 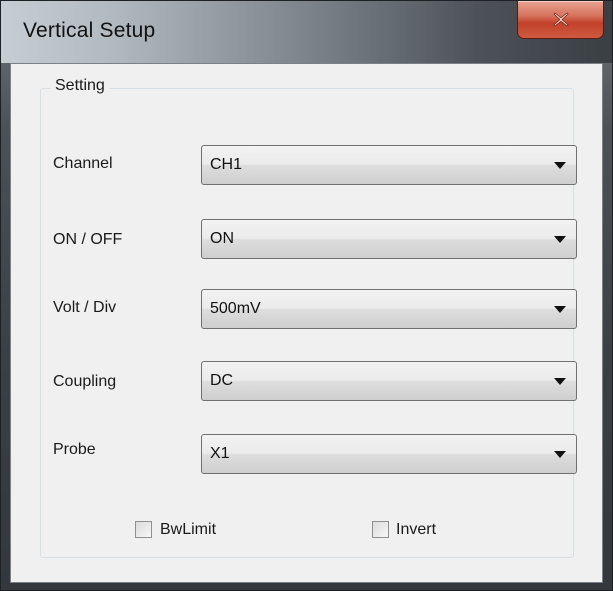 I want to click on probe-label: Probe, so click(x=74, y=449).